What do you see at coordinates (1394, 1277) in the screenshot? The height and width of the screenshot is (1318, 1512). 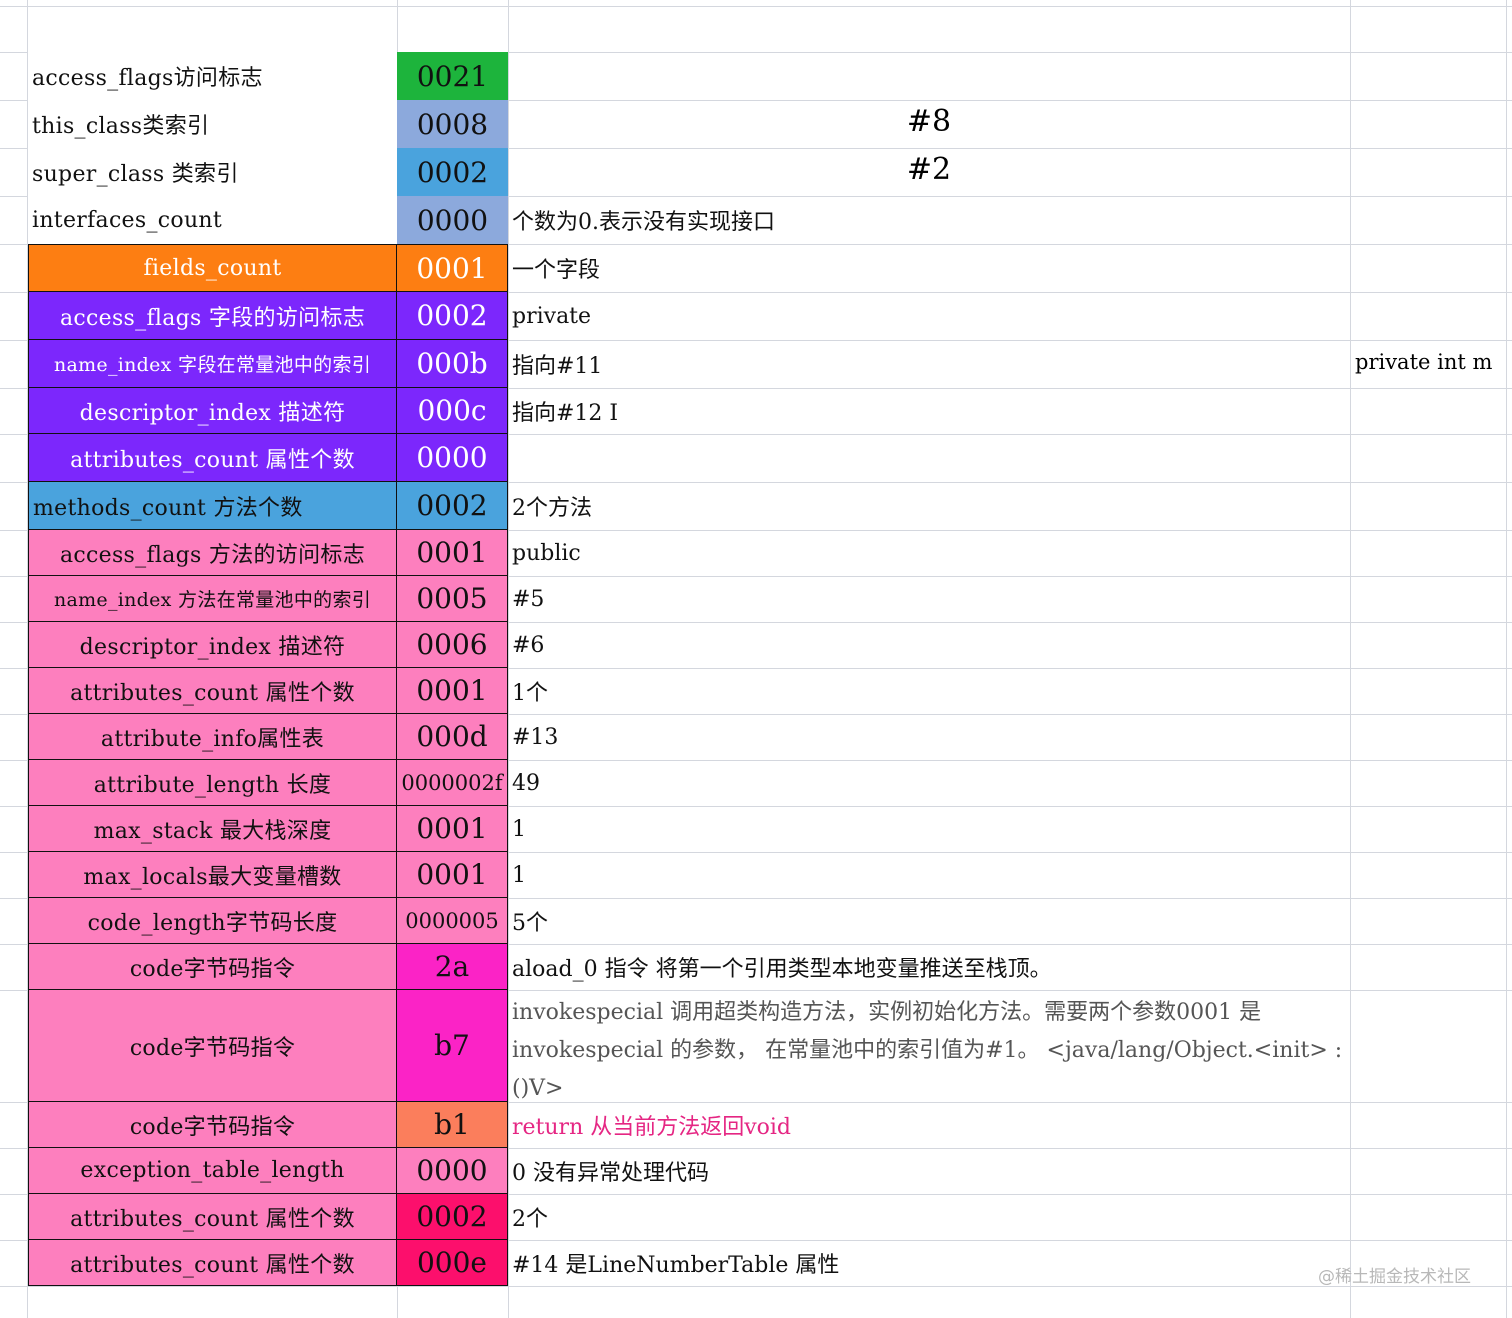 I see `watermark: @稀土掘金技术社区` at bounding box center [1394, 1277].